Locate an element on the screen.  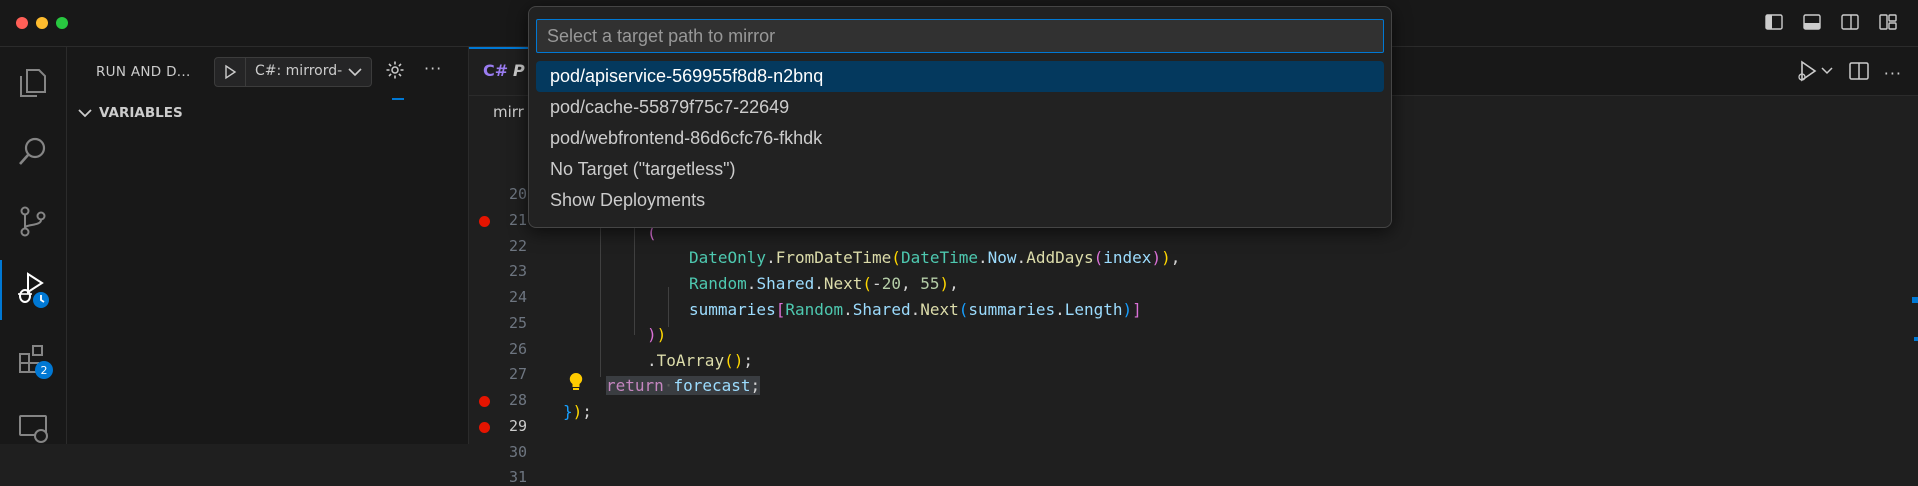
start-debugging-button is located at coordinates (230, 72).